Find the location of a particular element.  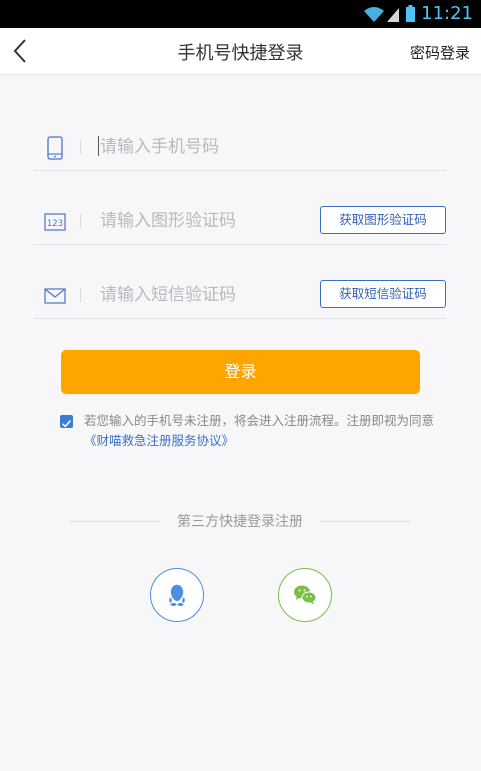

agreement-link: 《财喵救急注册服务协议》 is located at coordinates (159, 440).